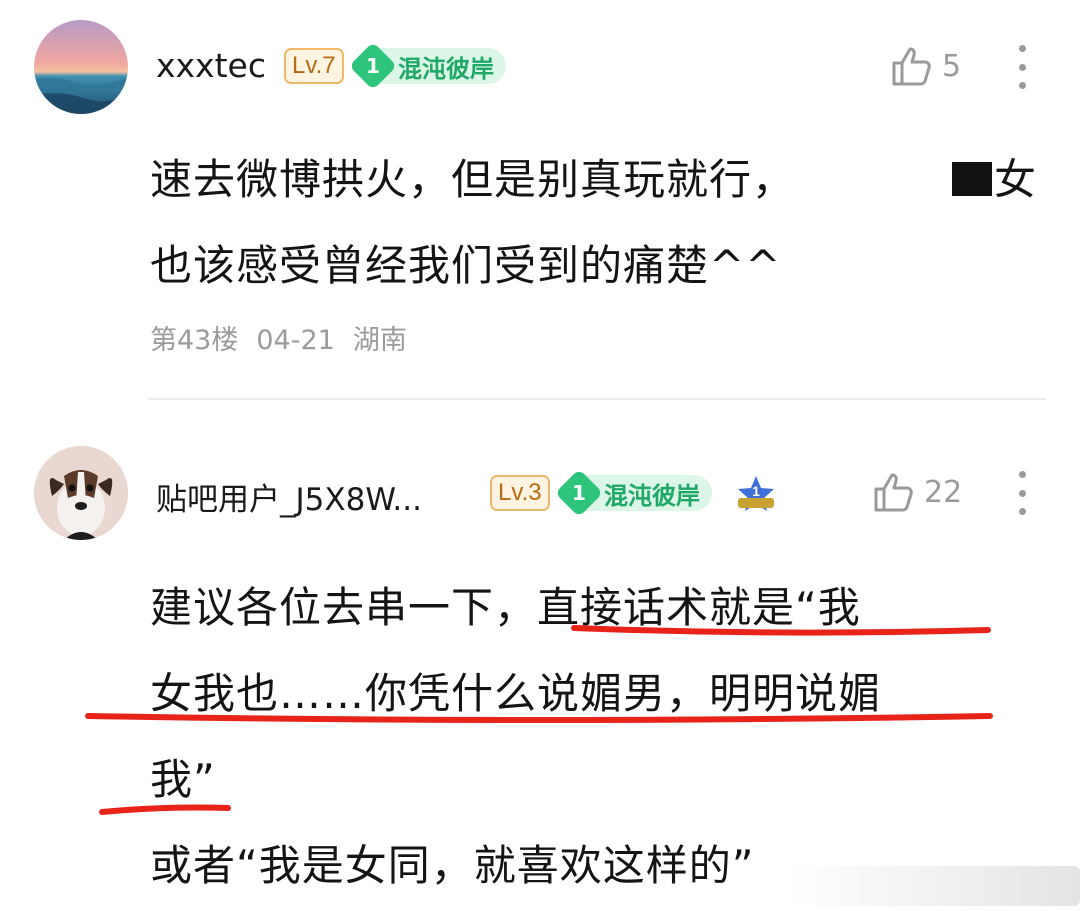 Image resolution: width=1080 pixels, height=911 pixels. What do you see at coordinates (516, 693) in the screenshot?
I see `comment-text-line: 女我也……你凭什么说媚男，明明说媚` at bounding box center [516, 693].